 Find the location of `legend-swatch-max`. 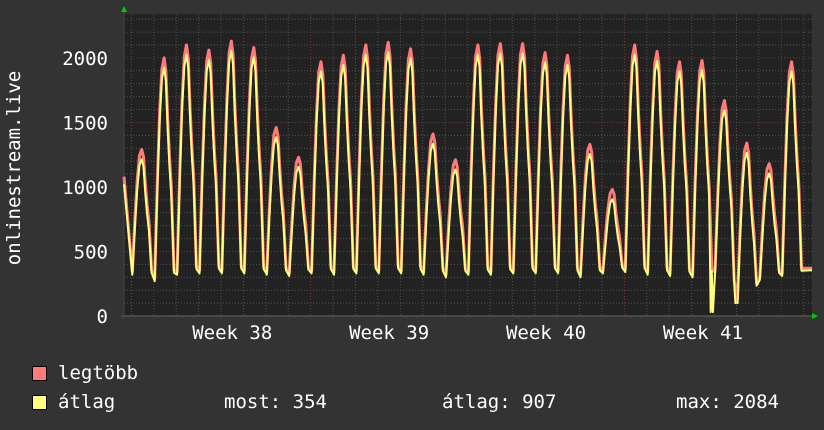

legend-swatch-max is located at coordinates (39, 373).